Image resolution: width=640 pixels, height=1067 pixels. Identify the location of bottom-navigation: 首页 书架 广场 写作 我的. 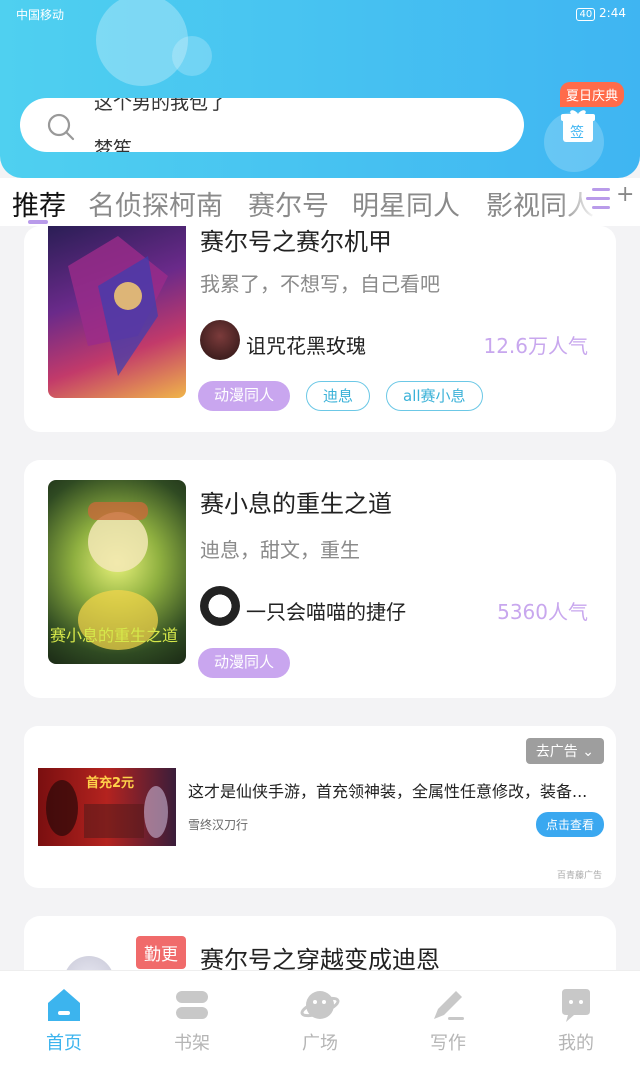
(320, 1018).